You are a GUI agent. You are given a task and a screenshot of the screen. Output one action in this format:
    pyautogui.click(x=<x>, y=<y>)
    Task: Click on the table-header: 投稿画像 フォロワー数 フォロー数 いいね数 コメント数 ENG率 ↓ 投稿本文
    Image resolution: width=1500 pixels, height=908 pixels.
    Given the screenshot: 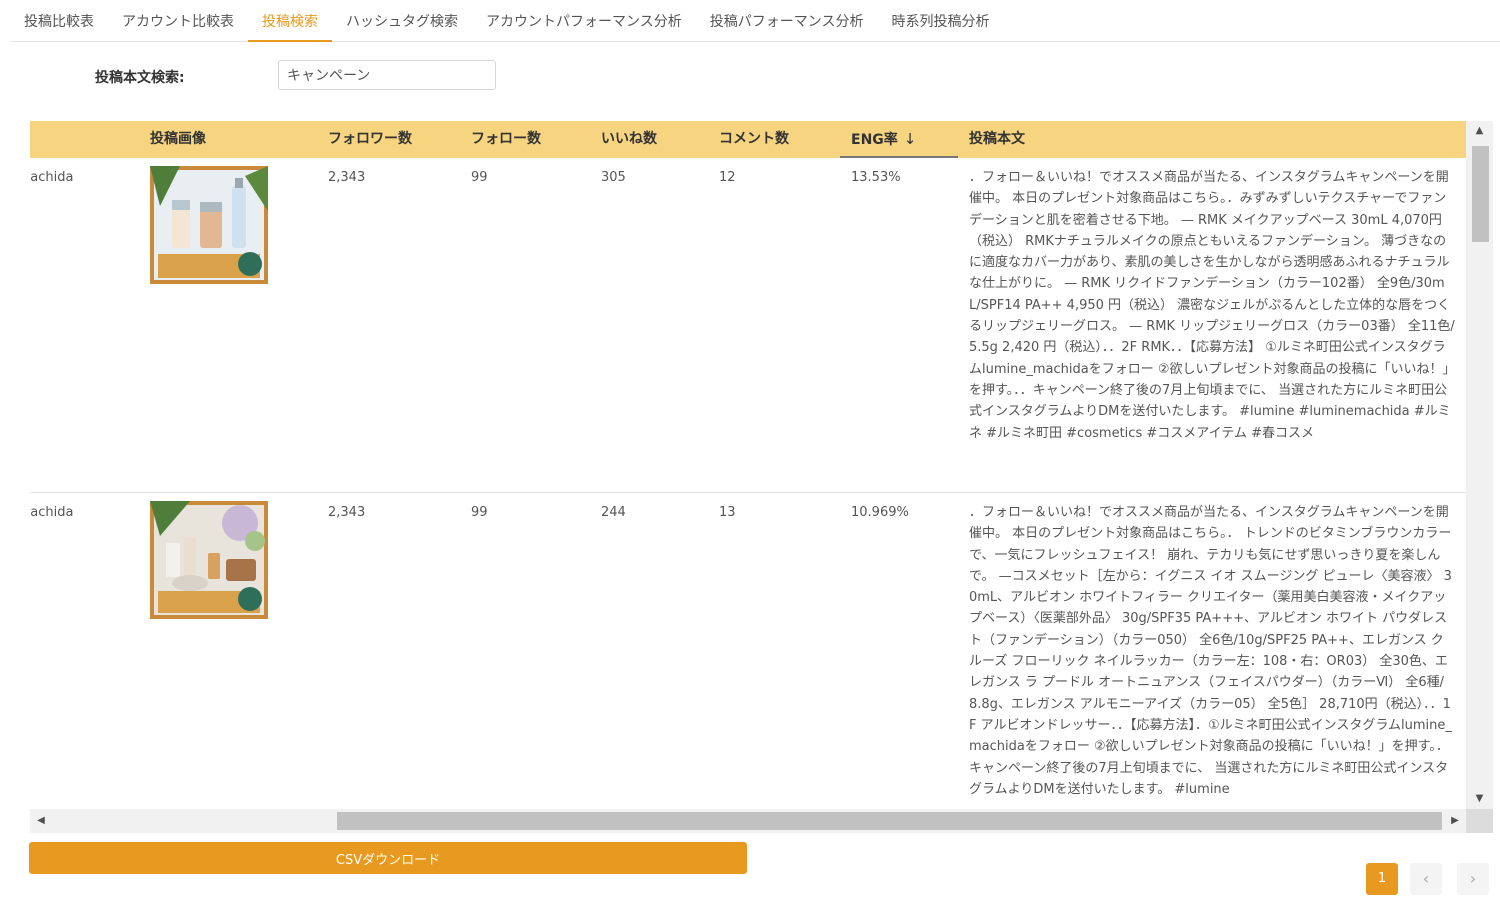 What is the action you would take?
    pyautogui.click(x=748, y=139)
    